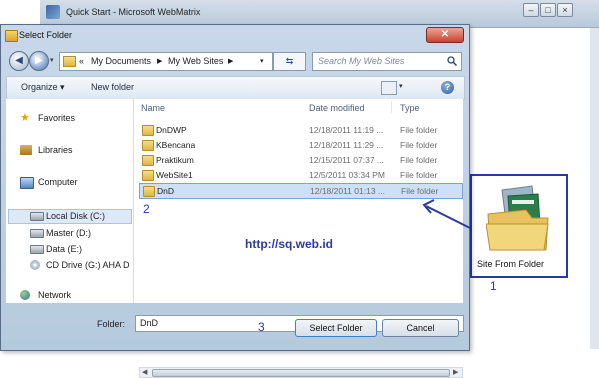 The height and width of the screenshot is (378, 599). What do you see at coordinates (289, 244) in the screenshot?
I see `annotation-url: http://sq.web.id` at bounding box center [289, 244].